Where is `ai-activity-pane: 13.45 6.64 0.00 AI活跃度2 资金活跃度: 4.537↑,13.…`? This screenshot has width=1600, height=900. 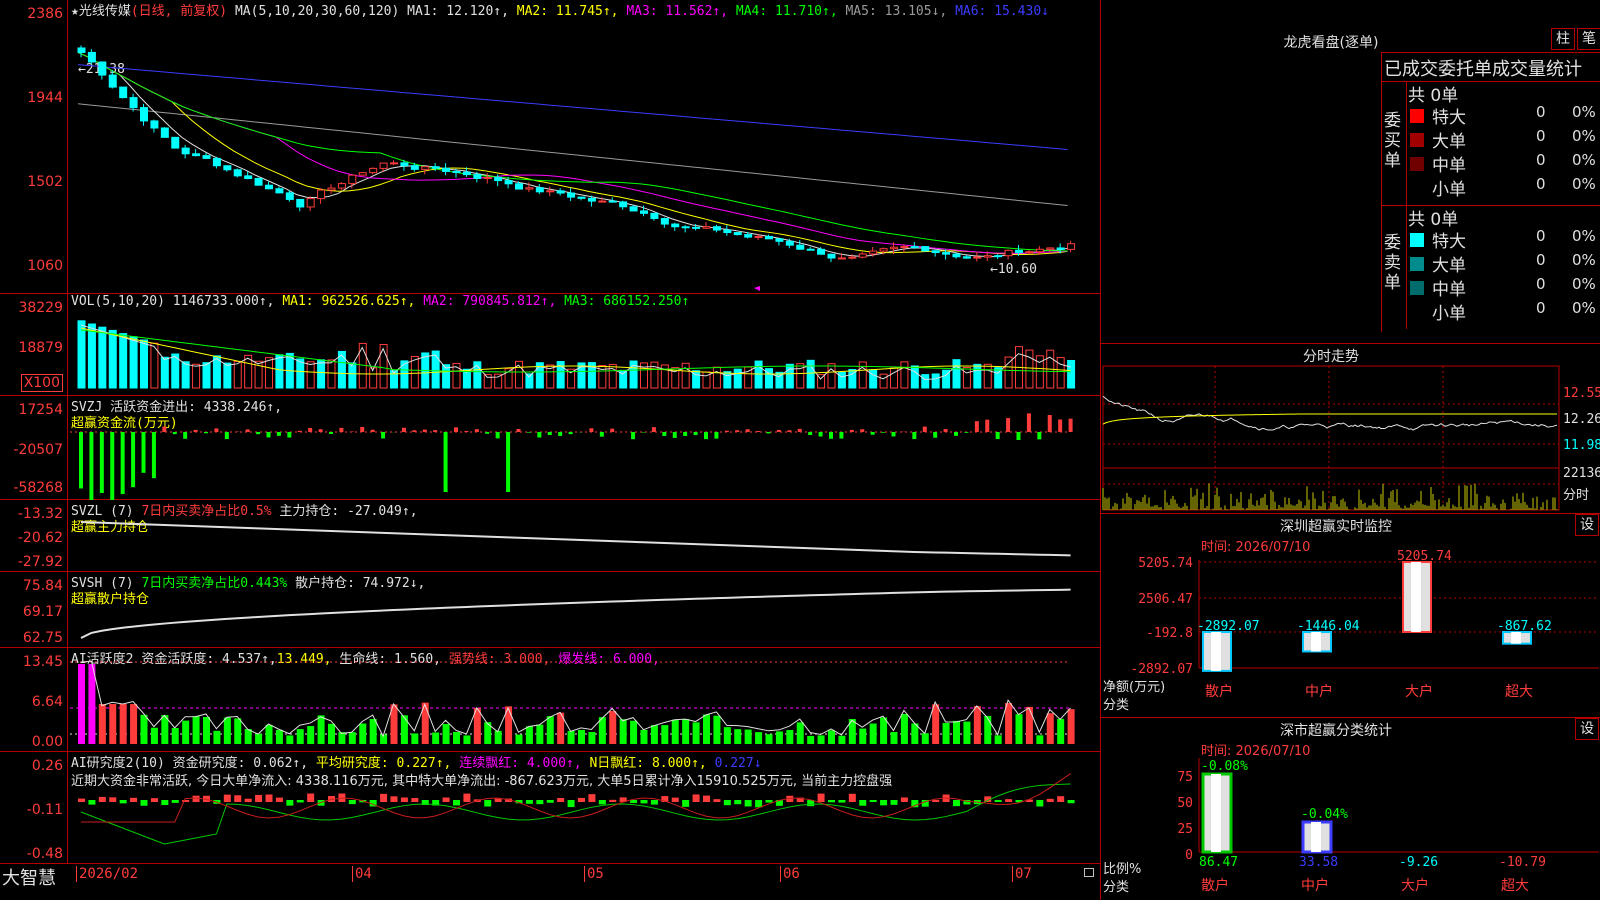 ai-activity-pane: 13.45 6.64 0.00 AI活跃度2 资金活跃度: 4.537↑,13.… is located at coordinates (550, 700).